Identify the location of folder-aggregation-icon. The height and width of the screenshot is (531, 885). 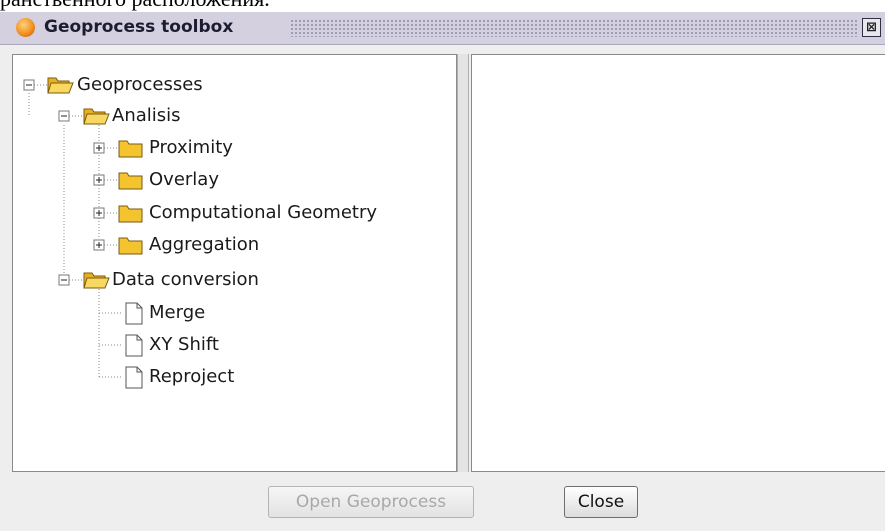
(130, 246).